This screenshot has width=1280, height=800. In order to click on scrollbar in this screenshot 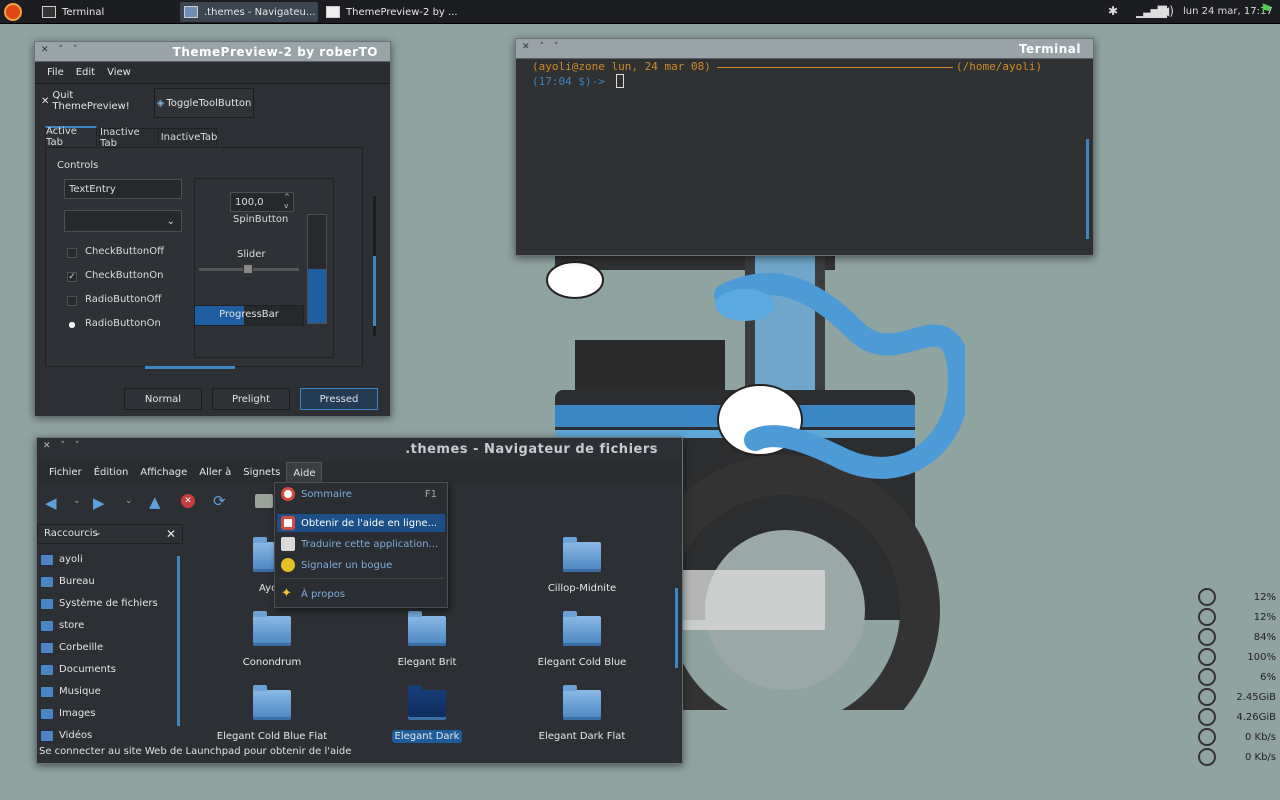, I will do `click(374, 266)`.